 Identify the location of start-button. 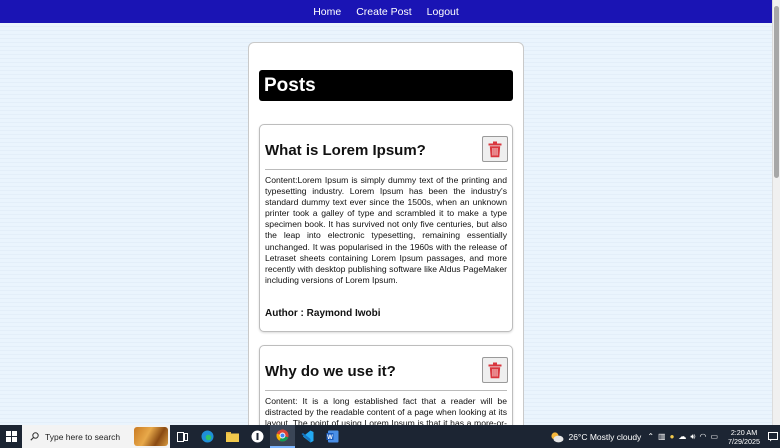
(11, 436).